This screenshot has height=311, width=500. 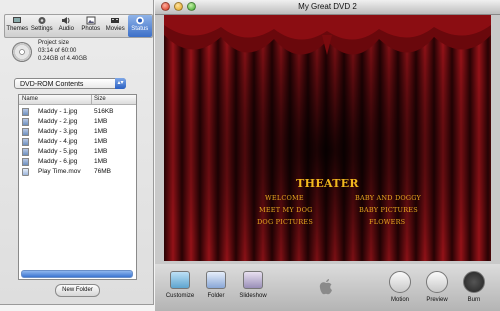 I want to click on button-label: Slideshow, so click(x=253, y=296).